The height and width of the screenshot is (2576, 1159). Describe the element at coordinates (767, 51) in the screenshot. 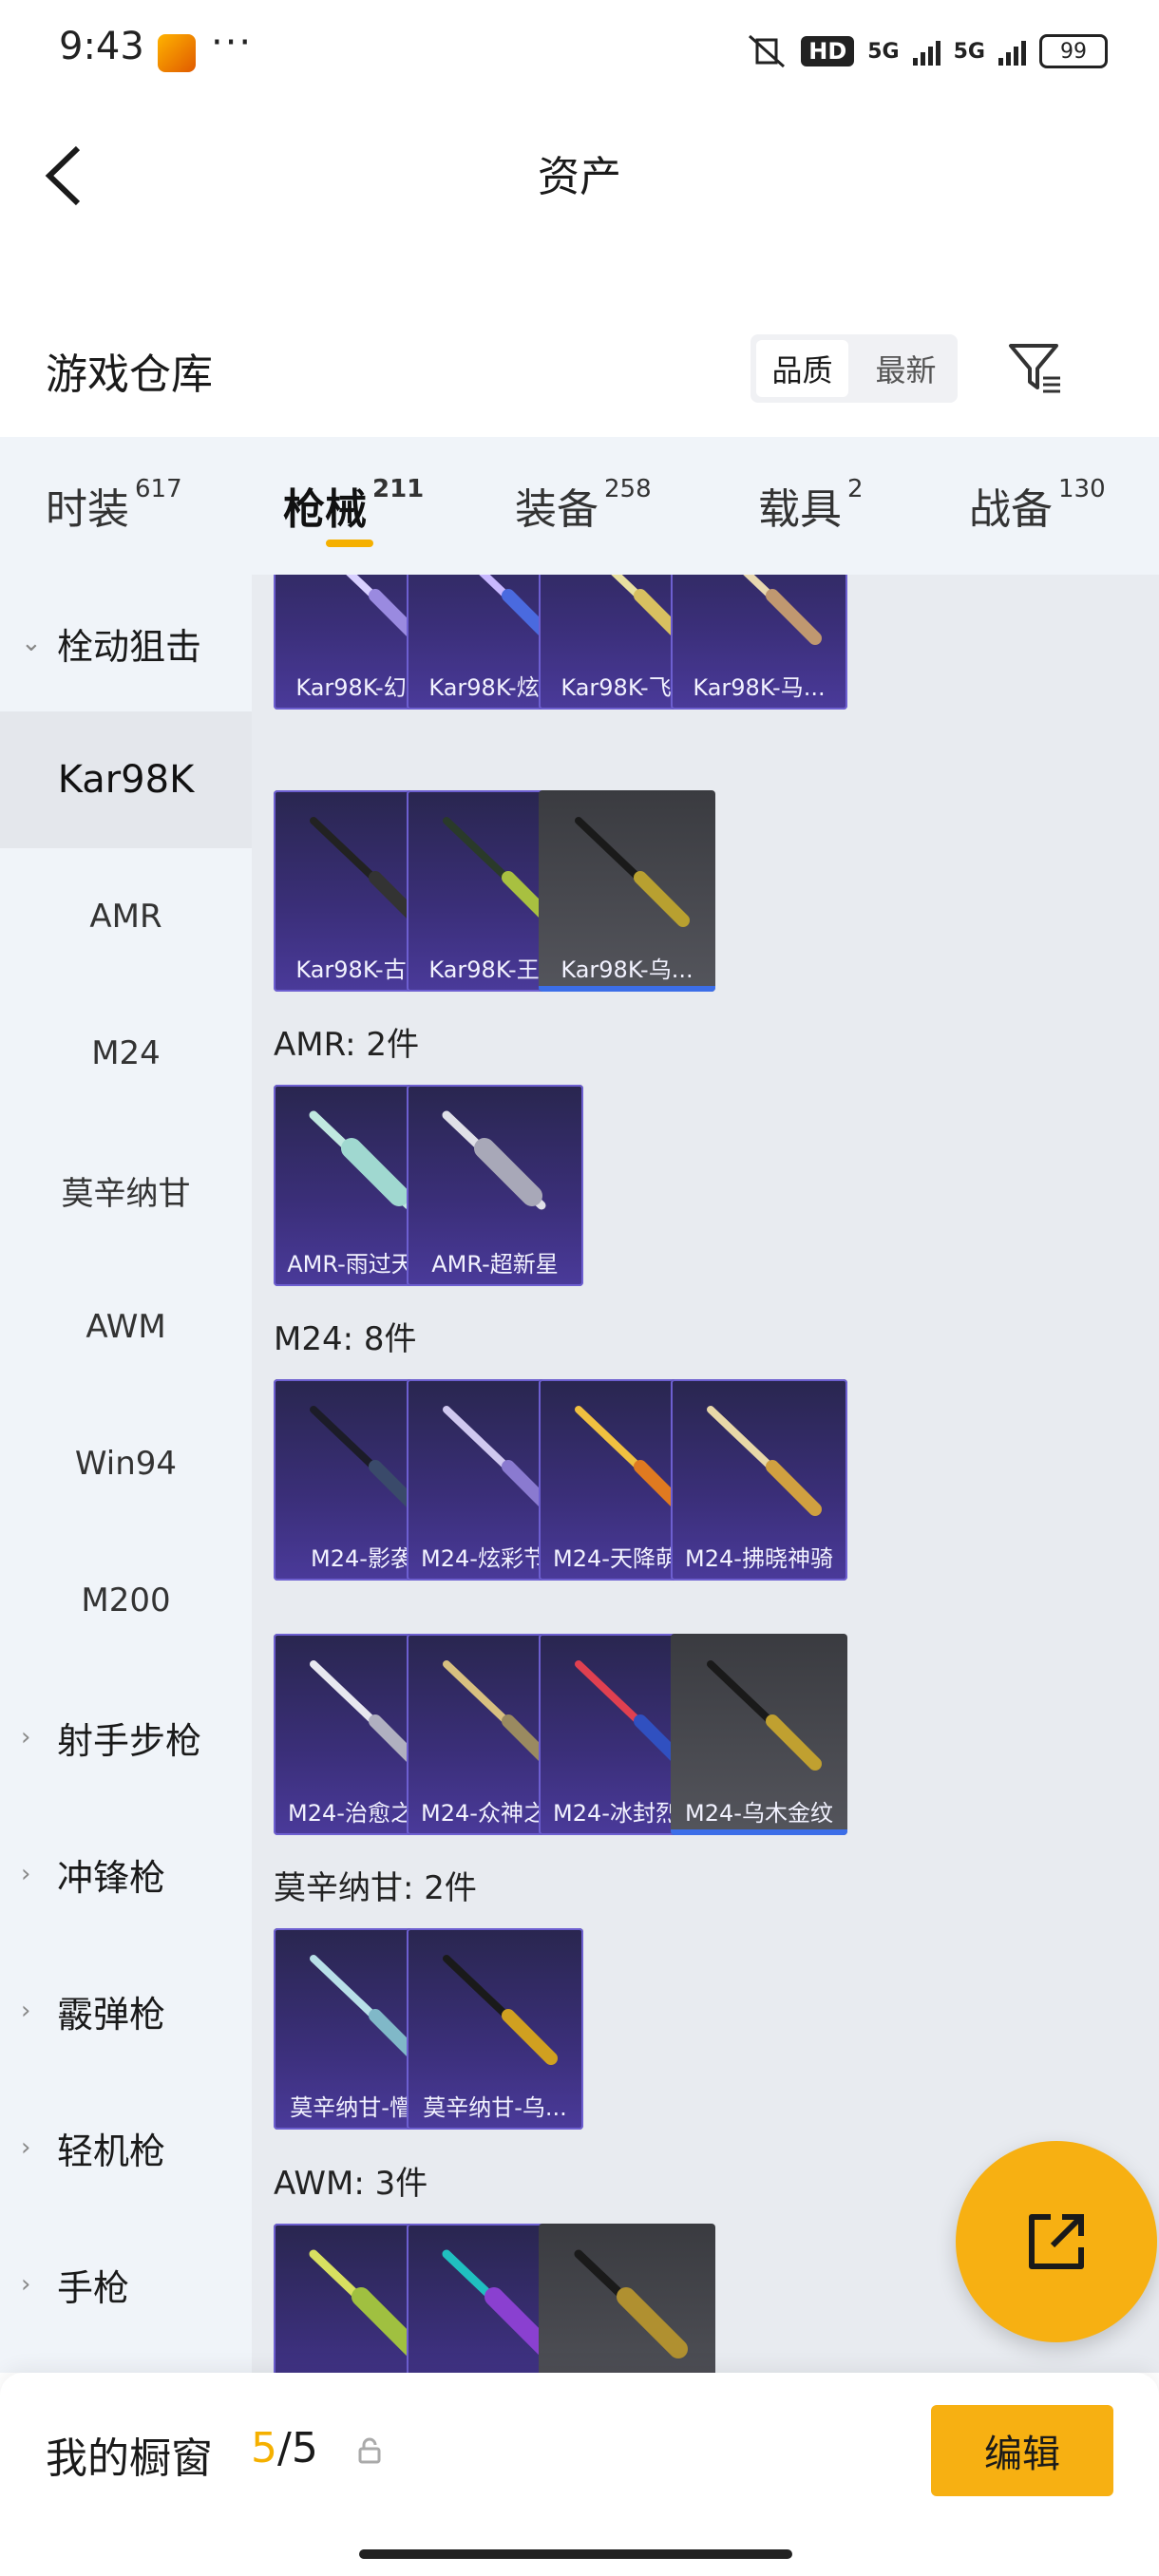

I see `mute-vibrate-icon` at that location.